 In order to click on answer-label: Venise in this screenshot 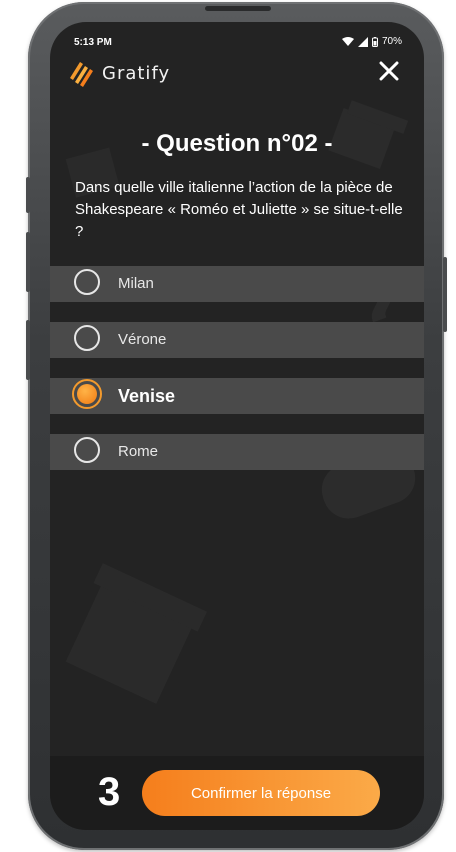, I will do `click(147, 396)`.